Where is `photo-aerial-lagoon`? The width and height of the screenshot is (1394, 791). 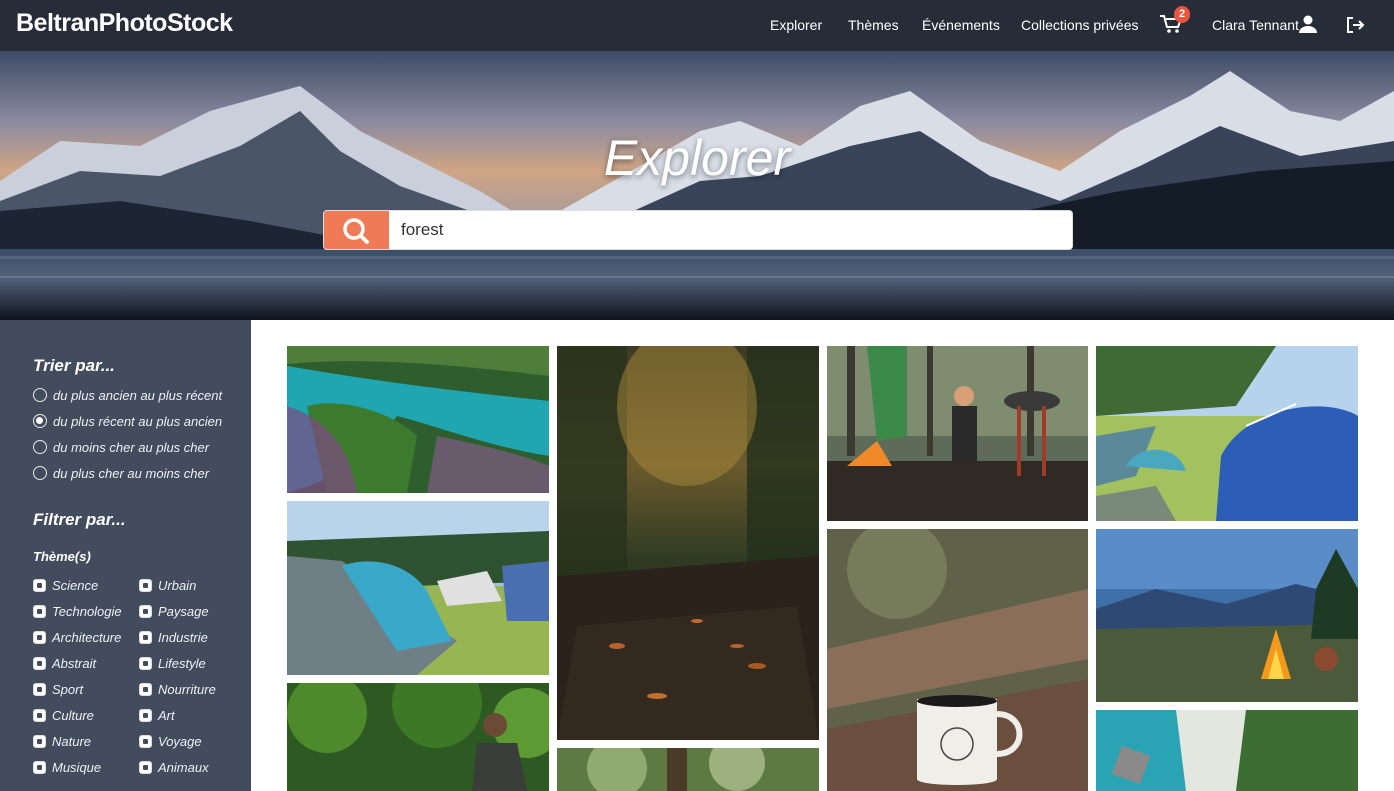 photo-aerial-lagoon is located at coordinates (418, 419).